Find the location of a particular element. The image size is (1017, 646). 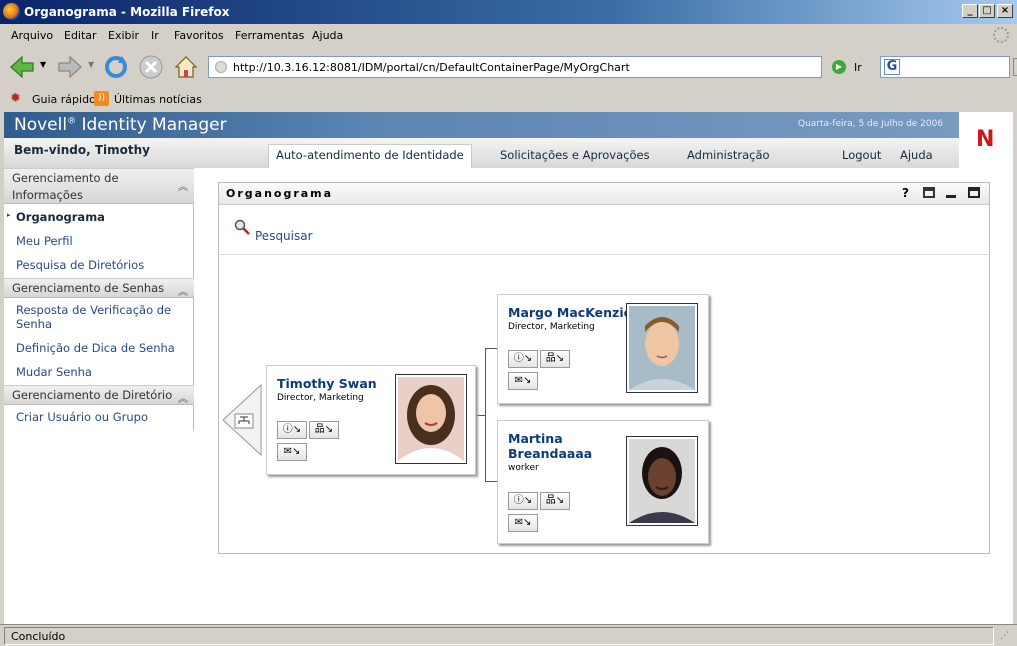

person-name: Martina Breandaaaa is located at coordinates (550, 446).